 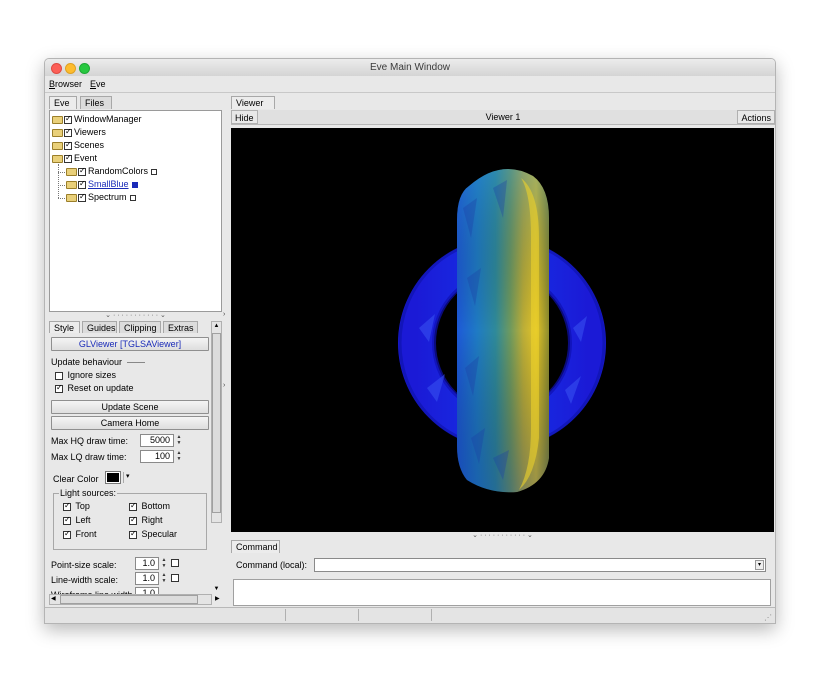 What do you see at coordinates (69, 84) in the screenshot?
I see `menu-browser-label: rowser` at bounding box center [69, 84].